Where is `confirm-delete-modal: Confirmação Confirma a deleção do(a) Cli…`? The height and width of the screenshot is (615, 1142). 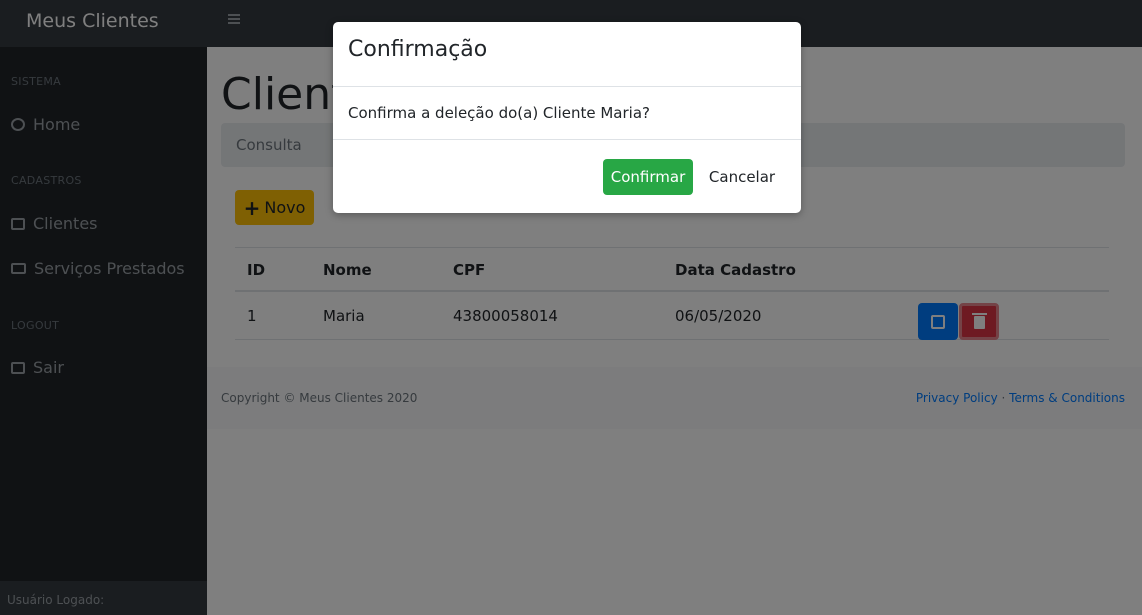
confirm-delete-modal: Confirmação Confirma a deleção do(a) Cli… is located at coordinates (567, 117).